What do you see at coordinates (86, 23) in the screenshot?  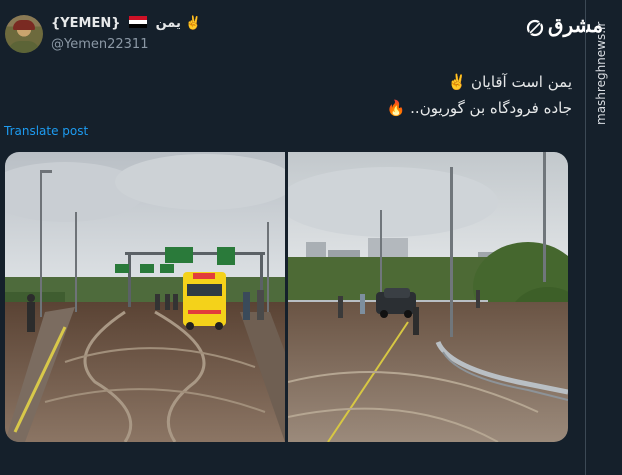 I see `author-name-prefix: {YEMEN}` at bounding box center [86, 23].